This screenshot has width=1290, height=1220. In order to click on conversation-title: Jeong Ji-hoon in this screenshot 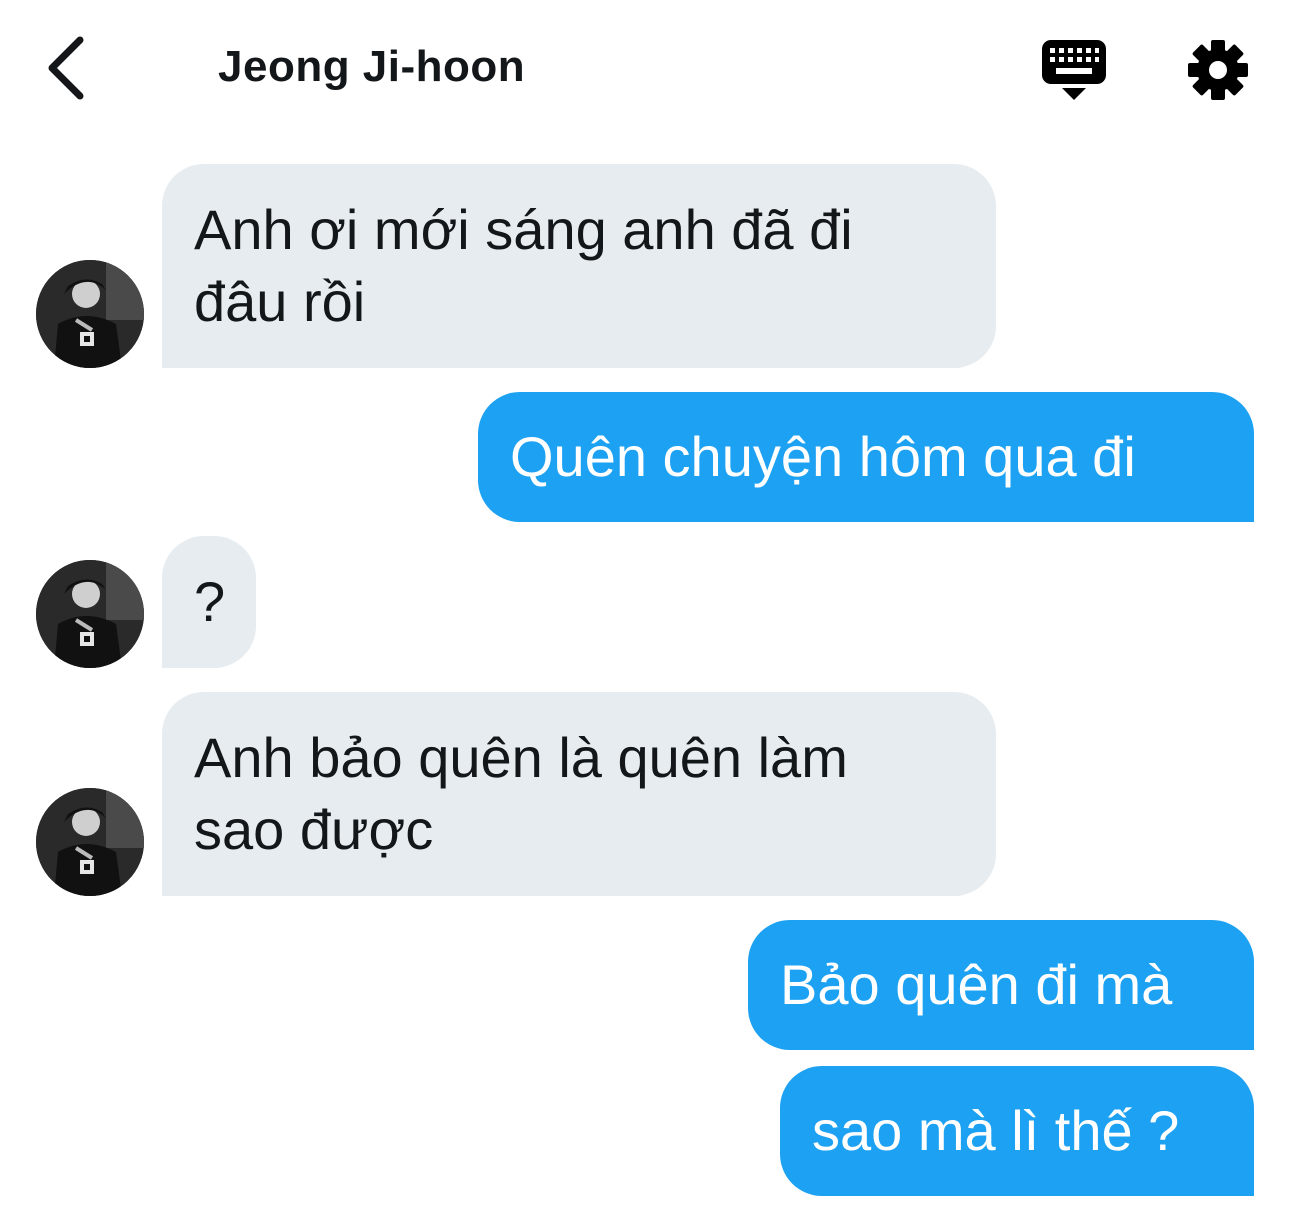, I will do `click(372, 66)`.